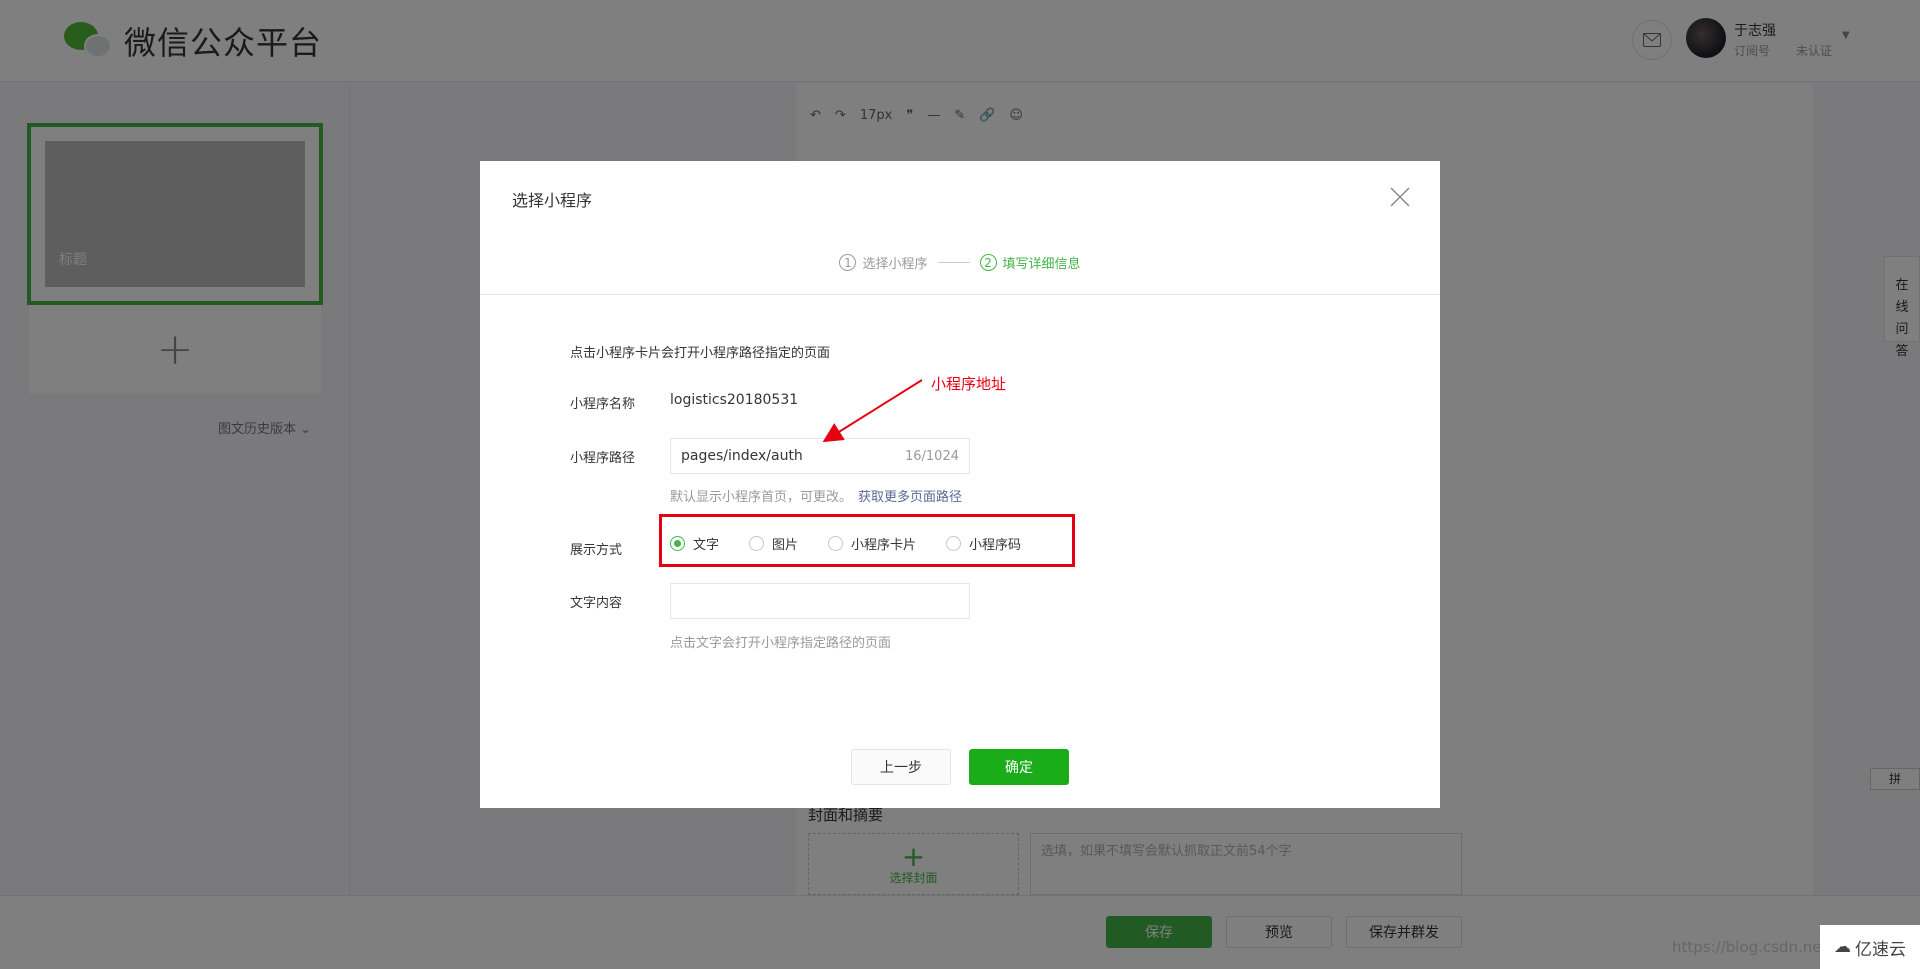  I want to click on annotation-label: 小程序地址, so click(969, 384).